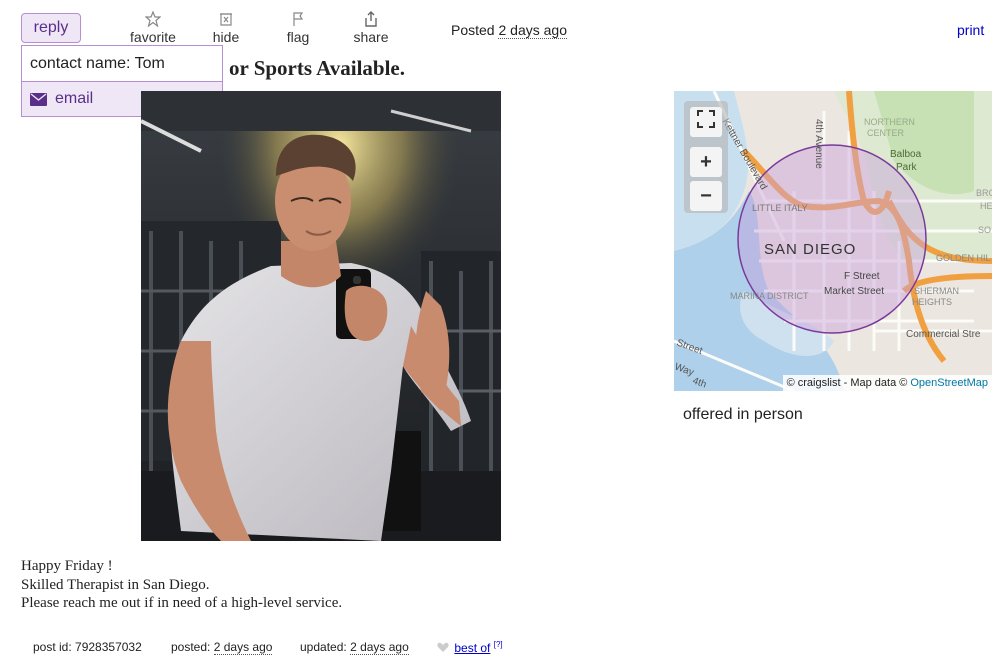  Describe the element at coordinates (984, 230) in the screenshot. I see `map-label-so: SO` at that location.